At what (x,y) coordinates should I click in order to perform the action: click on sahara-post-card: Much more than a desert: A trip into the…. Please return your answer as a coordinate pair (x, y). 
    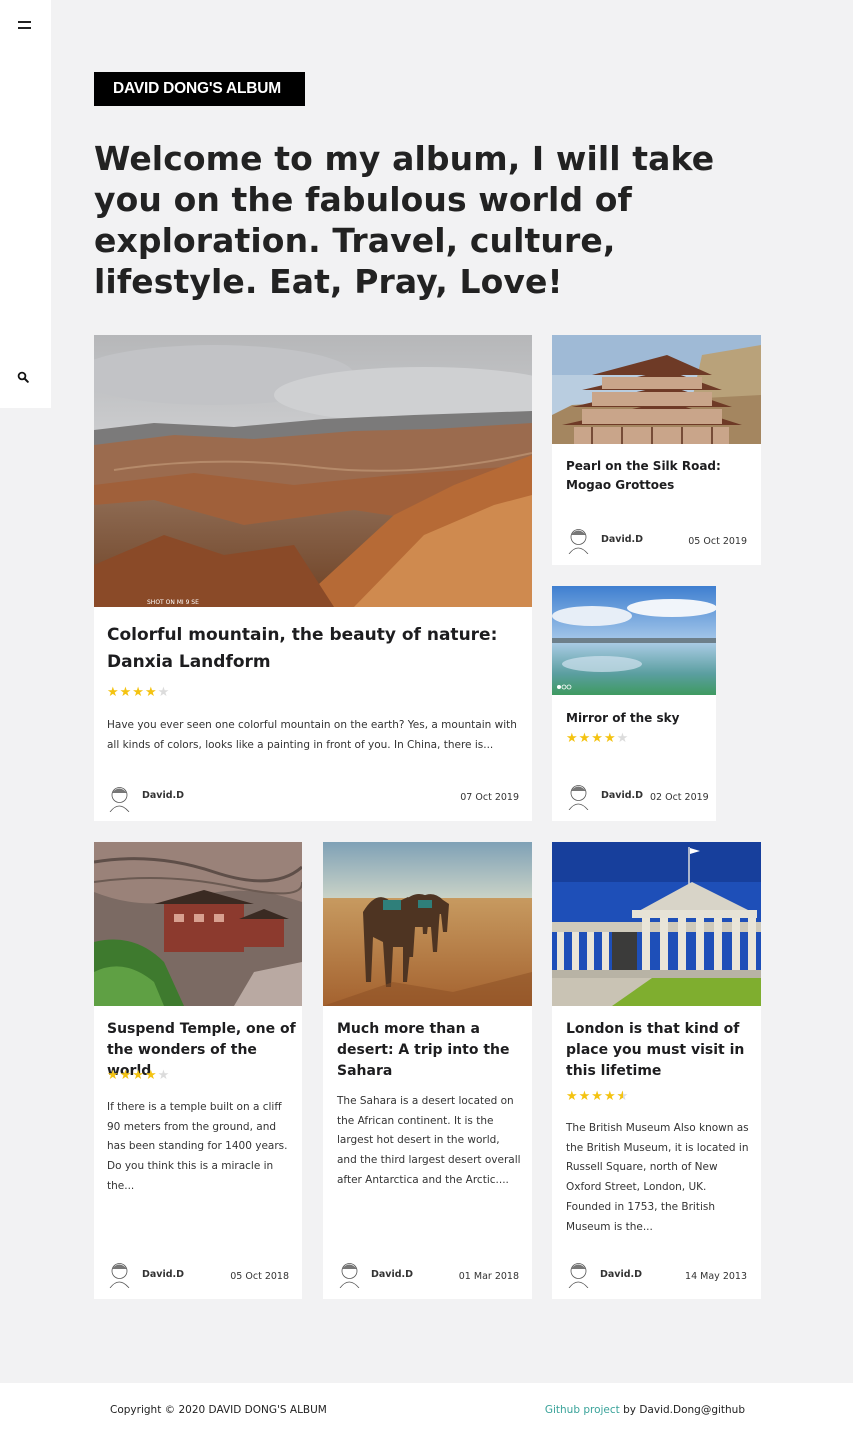
    Looking at the image, I should click on (427, 1070).